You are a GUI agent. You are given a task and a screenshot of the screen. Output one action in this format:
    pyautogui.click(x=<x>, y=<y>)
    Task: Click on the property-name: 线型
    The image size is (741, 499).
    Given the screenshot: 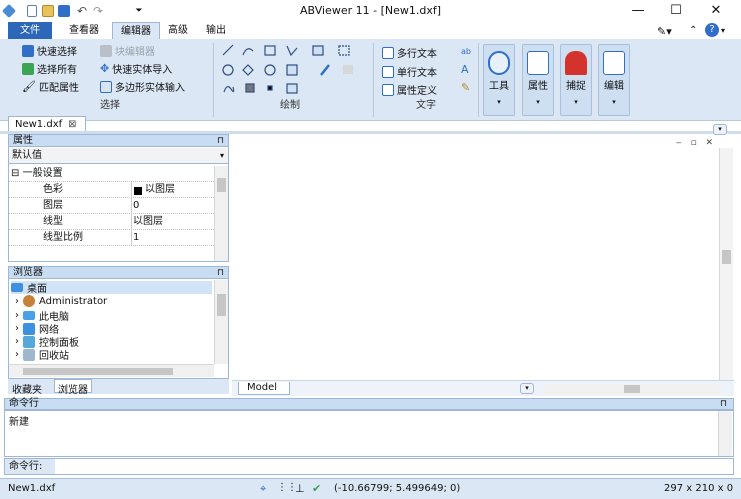 What is the action you would take?
    pyautogui.click(x=53, y=221)
    